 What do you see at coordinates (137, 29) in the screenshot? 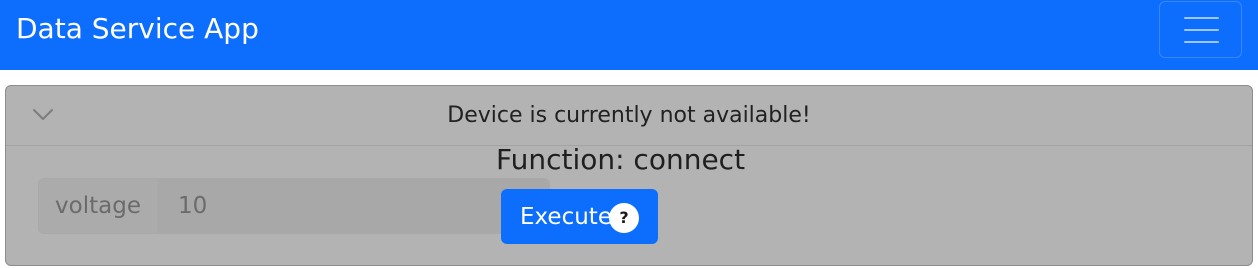
I see `app-brand: Data Service App` at bounding box center [137, 29].